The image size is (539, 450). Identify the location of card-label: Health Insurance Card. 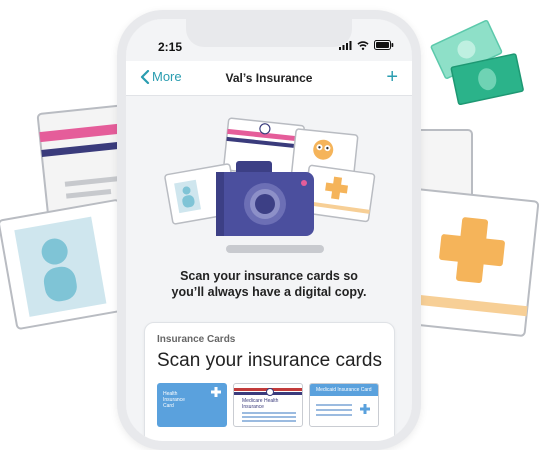
(174, 400).